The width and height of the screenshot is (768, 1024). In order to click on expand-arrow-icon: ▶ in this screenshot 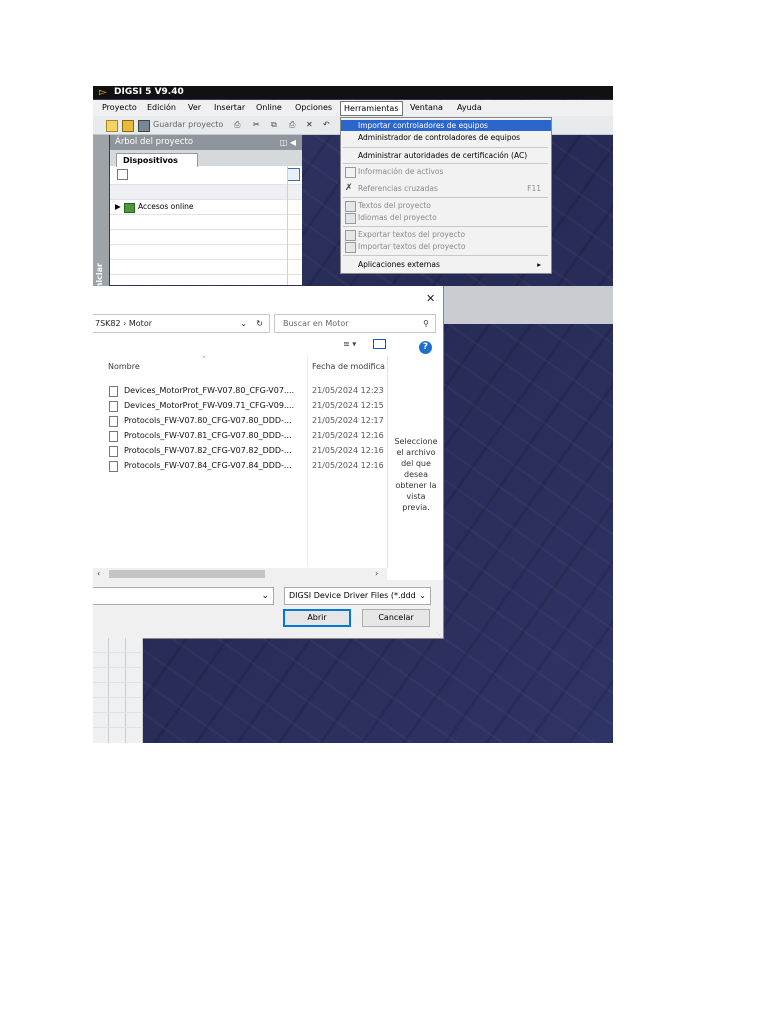, I will do `click(118, 207)`.